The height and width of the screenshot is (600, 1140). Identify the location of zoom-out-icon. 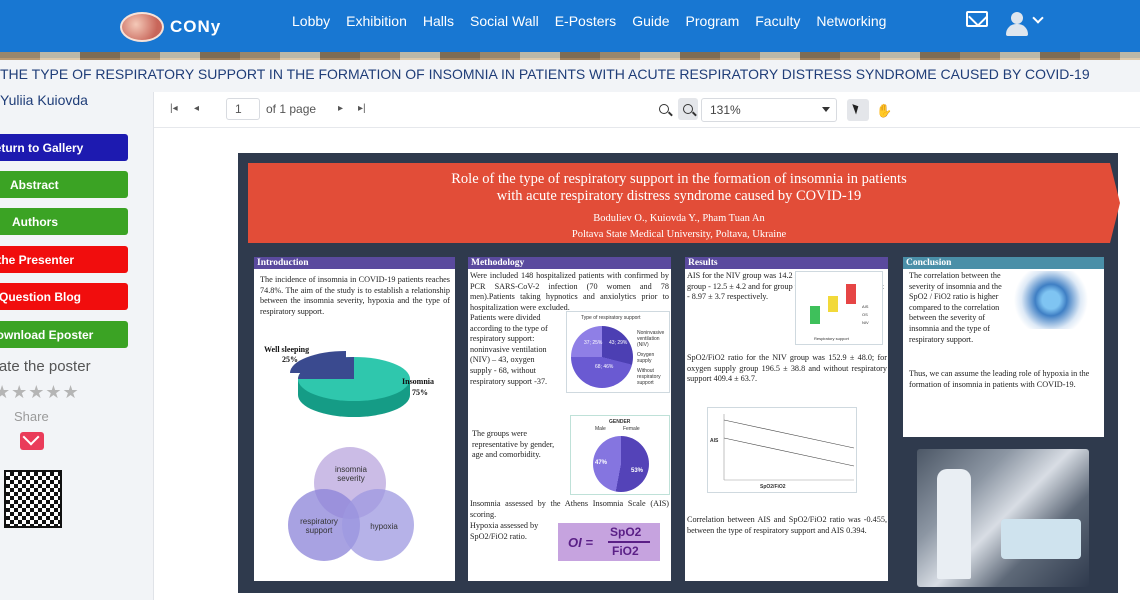
(664, 109).